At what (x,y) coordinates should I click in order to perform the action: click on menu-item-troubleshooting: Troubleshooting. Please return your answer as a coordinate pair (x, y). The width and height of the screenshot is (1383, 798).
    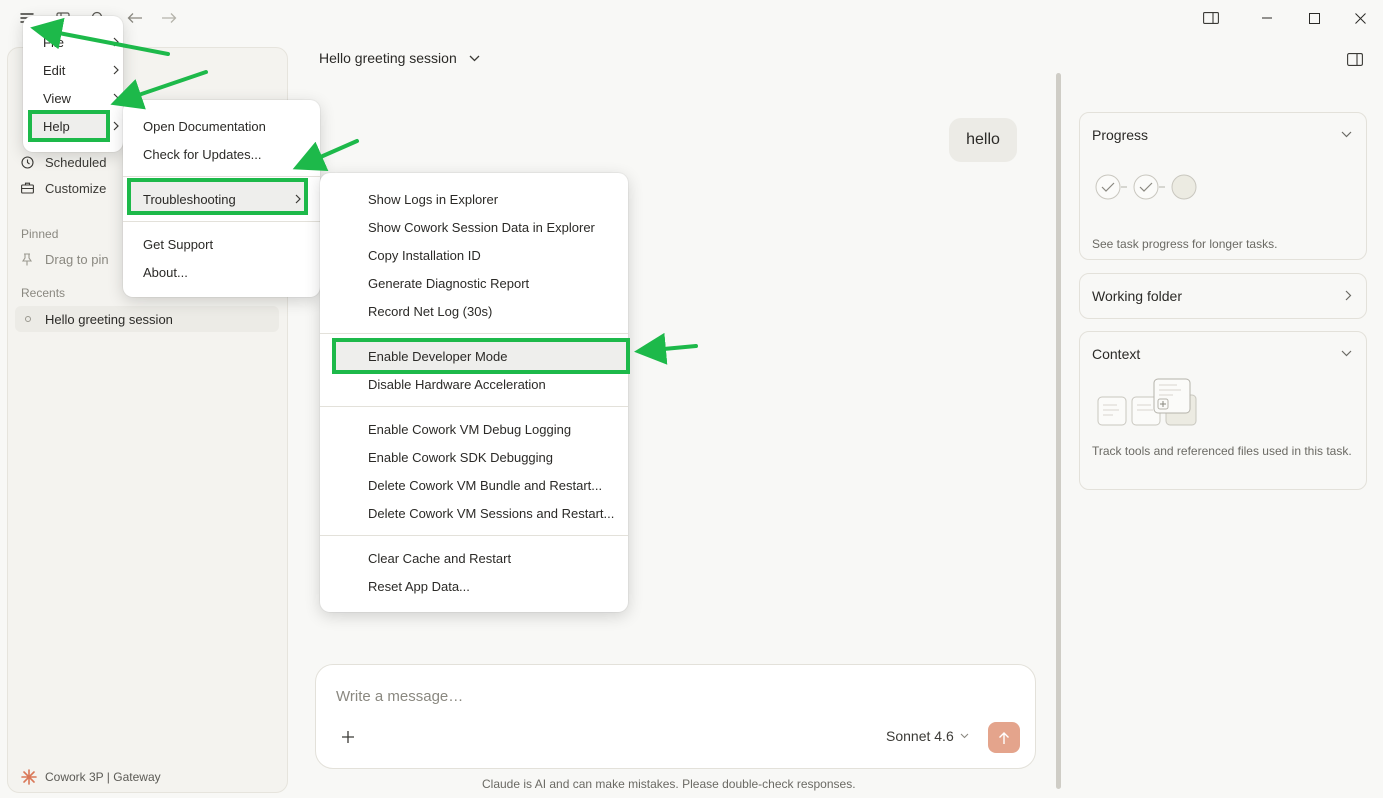
    Looking at the image, I should click on (222, 199).